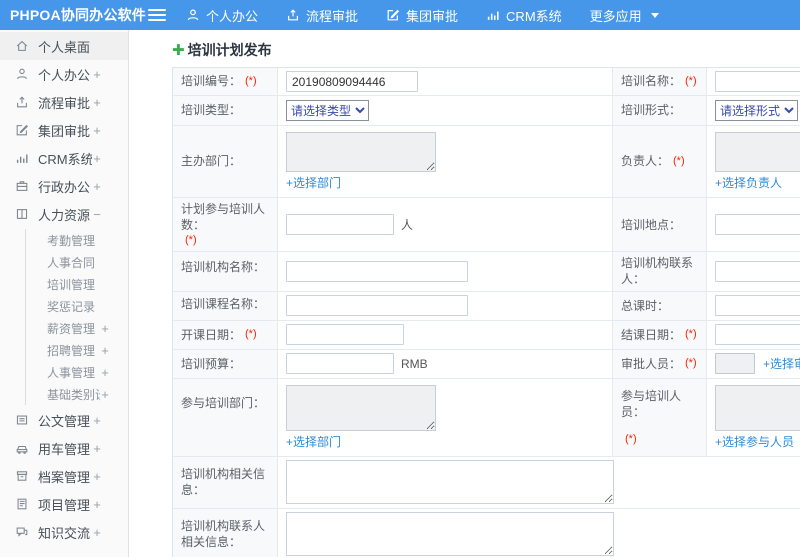 The width and height of the screenshot is (800, 557). What do you see at coordinates (450, 534) in the screenshot?
I see `institution-contact-info-textarea` at bounding box center [450, 534].